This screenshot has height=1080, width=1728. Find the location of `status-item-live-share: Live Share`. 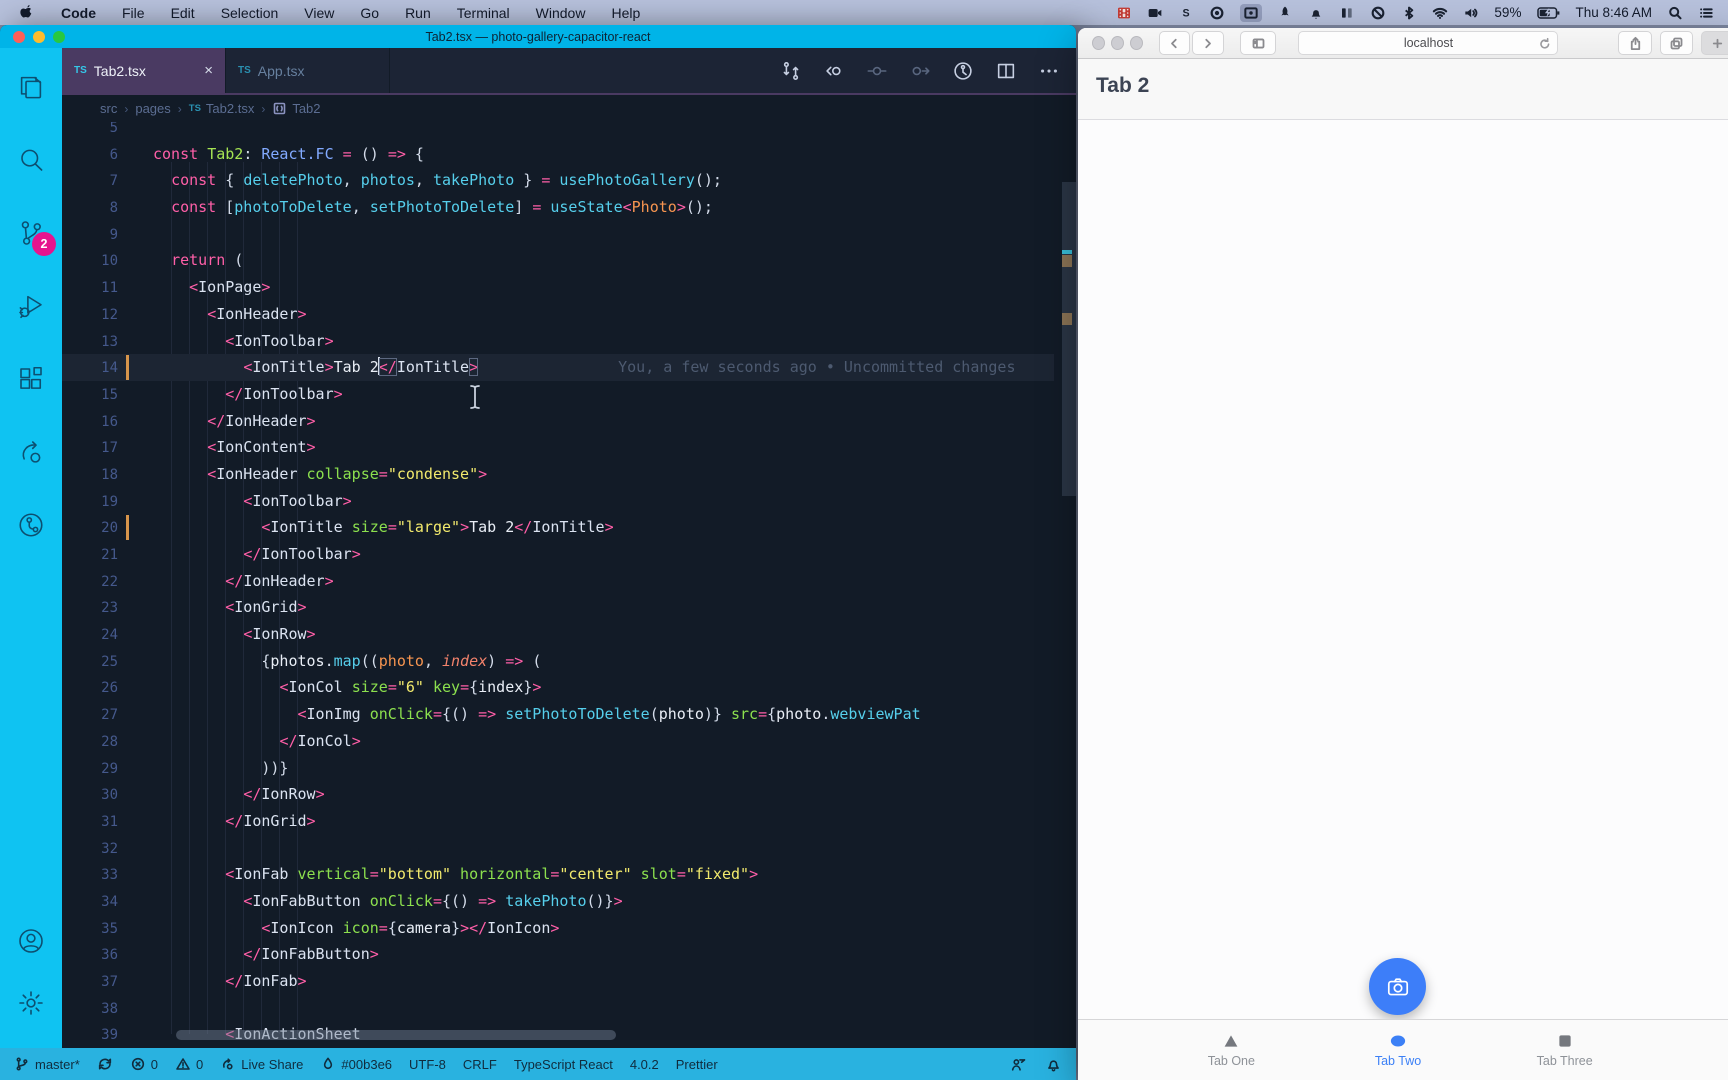

status-item-live-share: Live Share is located at coordinates (261, 1064).